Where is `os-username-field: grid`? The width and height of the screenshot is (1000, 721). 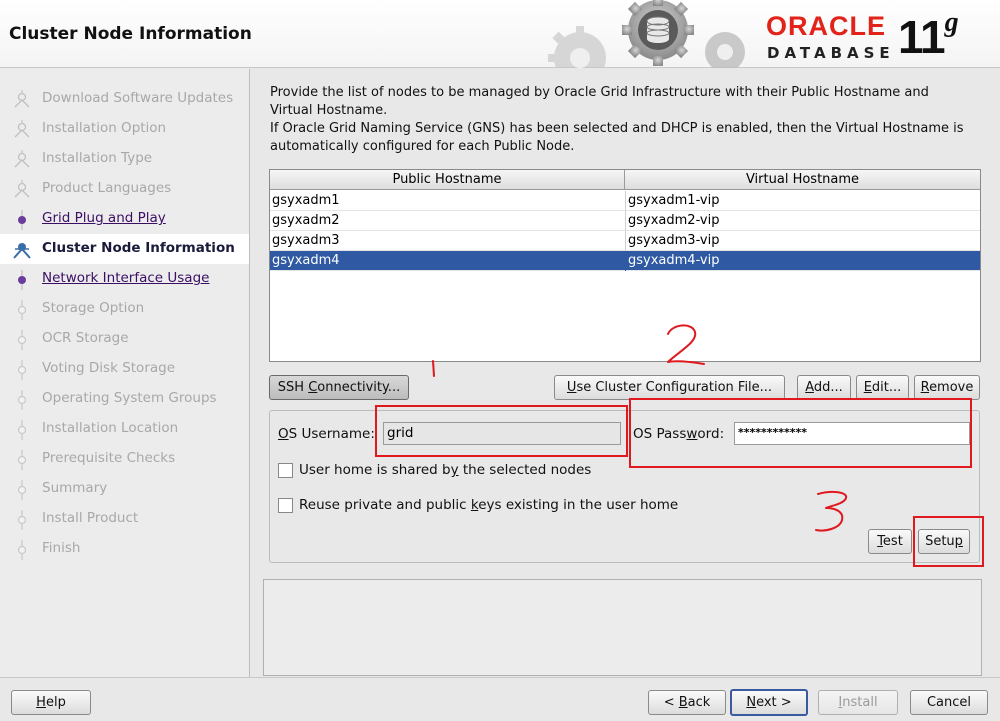
os-username-field: grid is located at coordinates (502, 433).